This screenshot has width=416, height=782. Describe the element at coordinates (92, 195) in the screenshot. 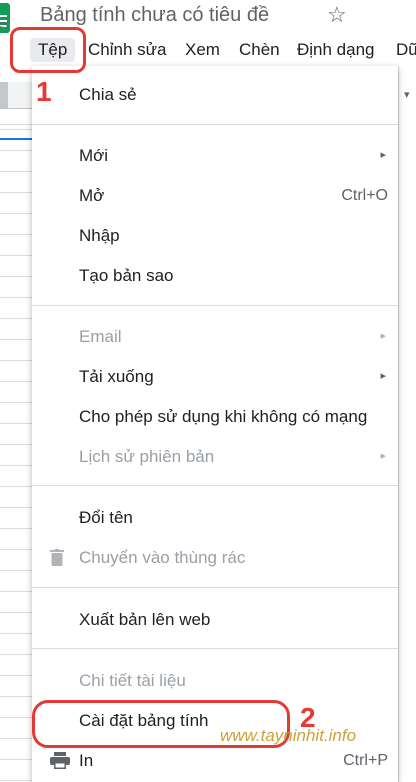

I see `menu-item-label: Mở` at that location.